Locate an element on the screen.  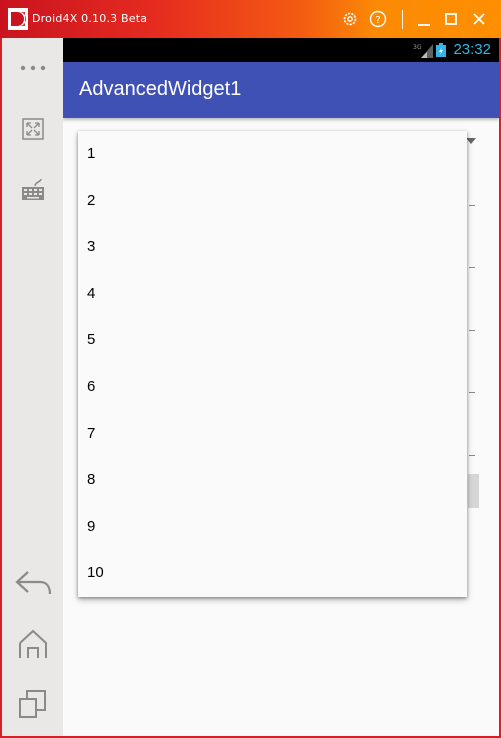
dropdown-item: 3 is located at coordinates (272, 247).